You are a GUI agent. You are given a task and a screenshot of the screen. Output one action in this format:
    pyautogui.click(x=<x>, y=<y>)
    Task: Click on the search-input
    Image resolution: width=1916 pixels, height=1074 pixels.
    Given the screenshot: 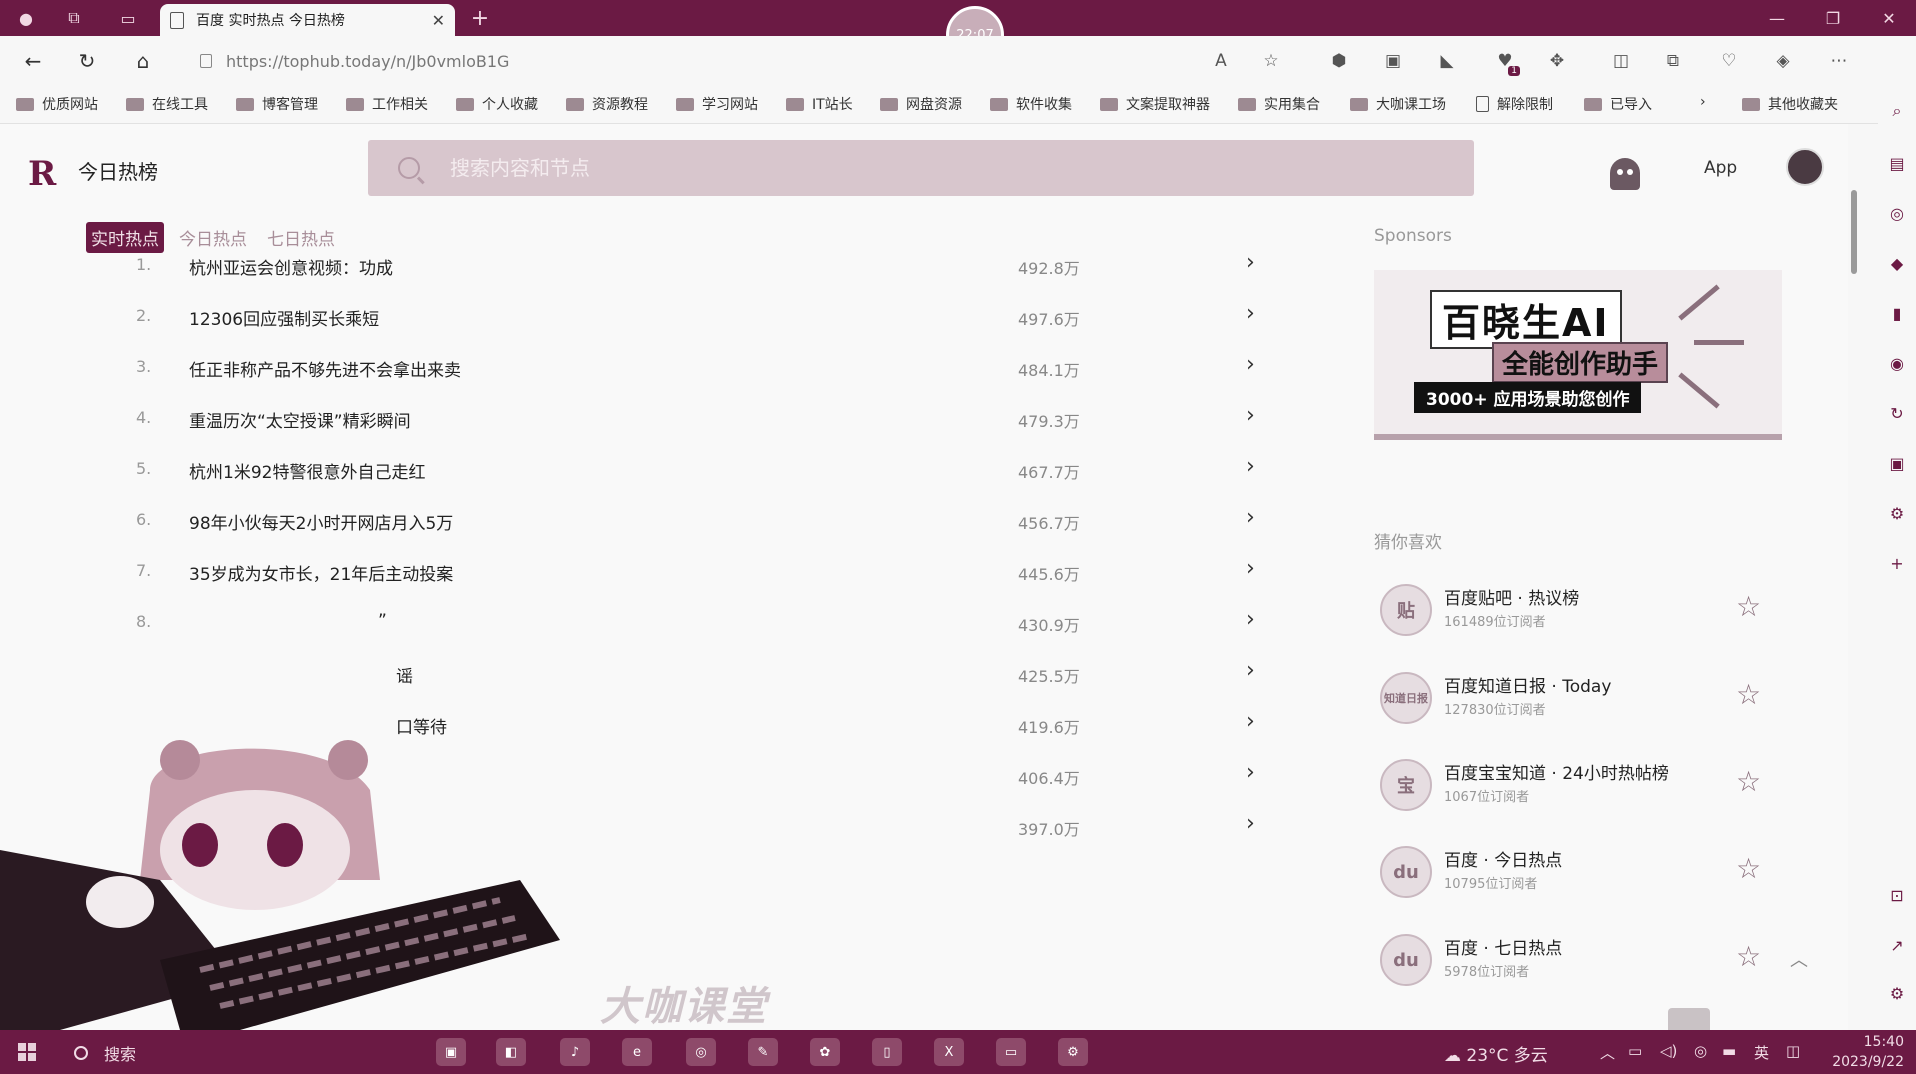 What is the action you would take?
    pyautogui.click(x=900, y=168)
    